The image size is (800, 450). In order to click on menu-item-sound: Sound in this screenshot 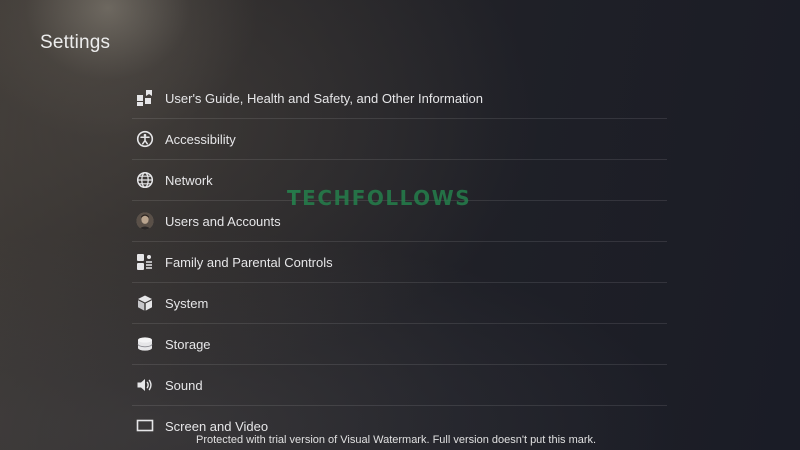, I will do `click(399, 385)`.